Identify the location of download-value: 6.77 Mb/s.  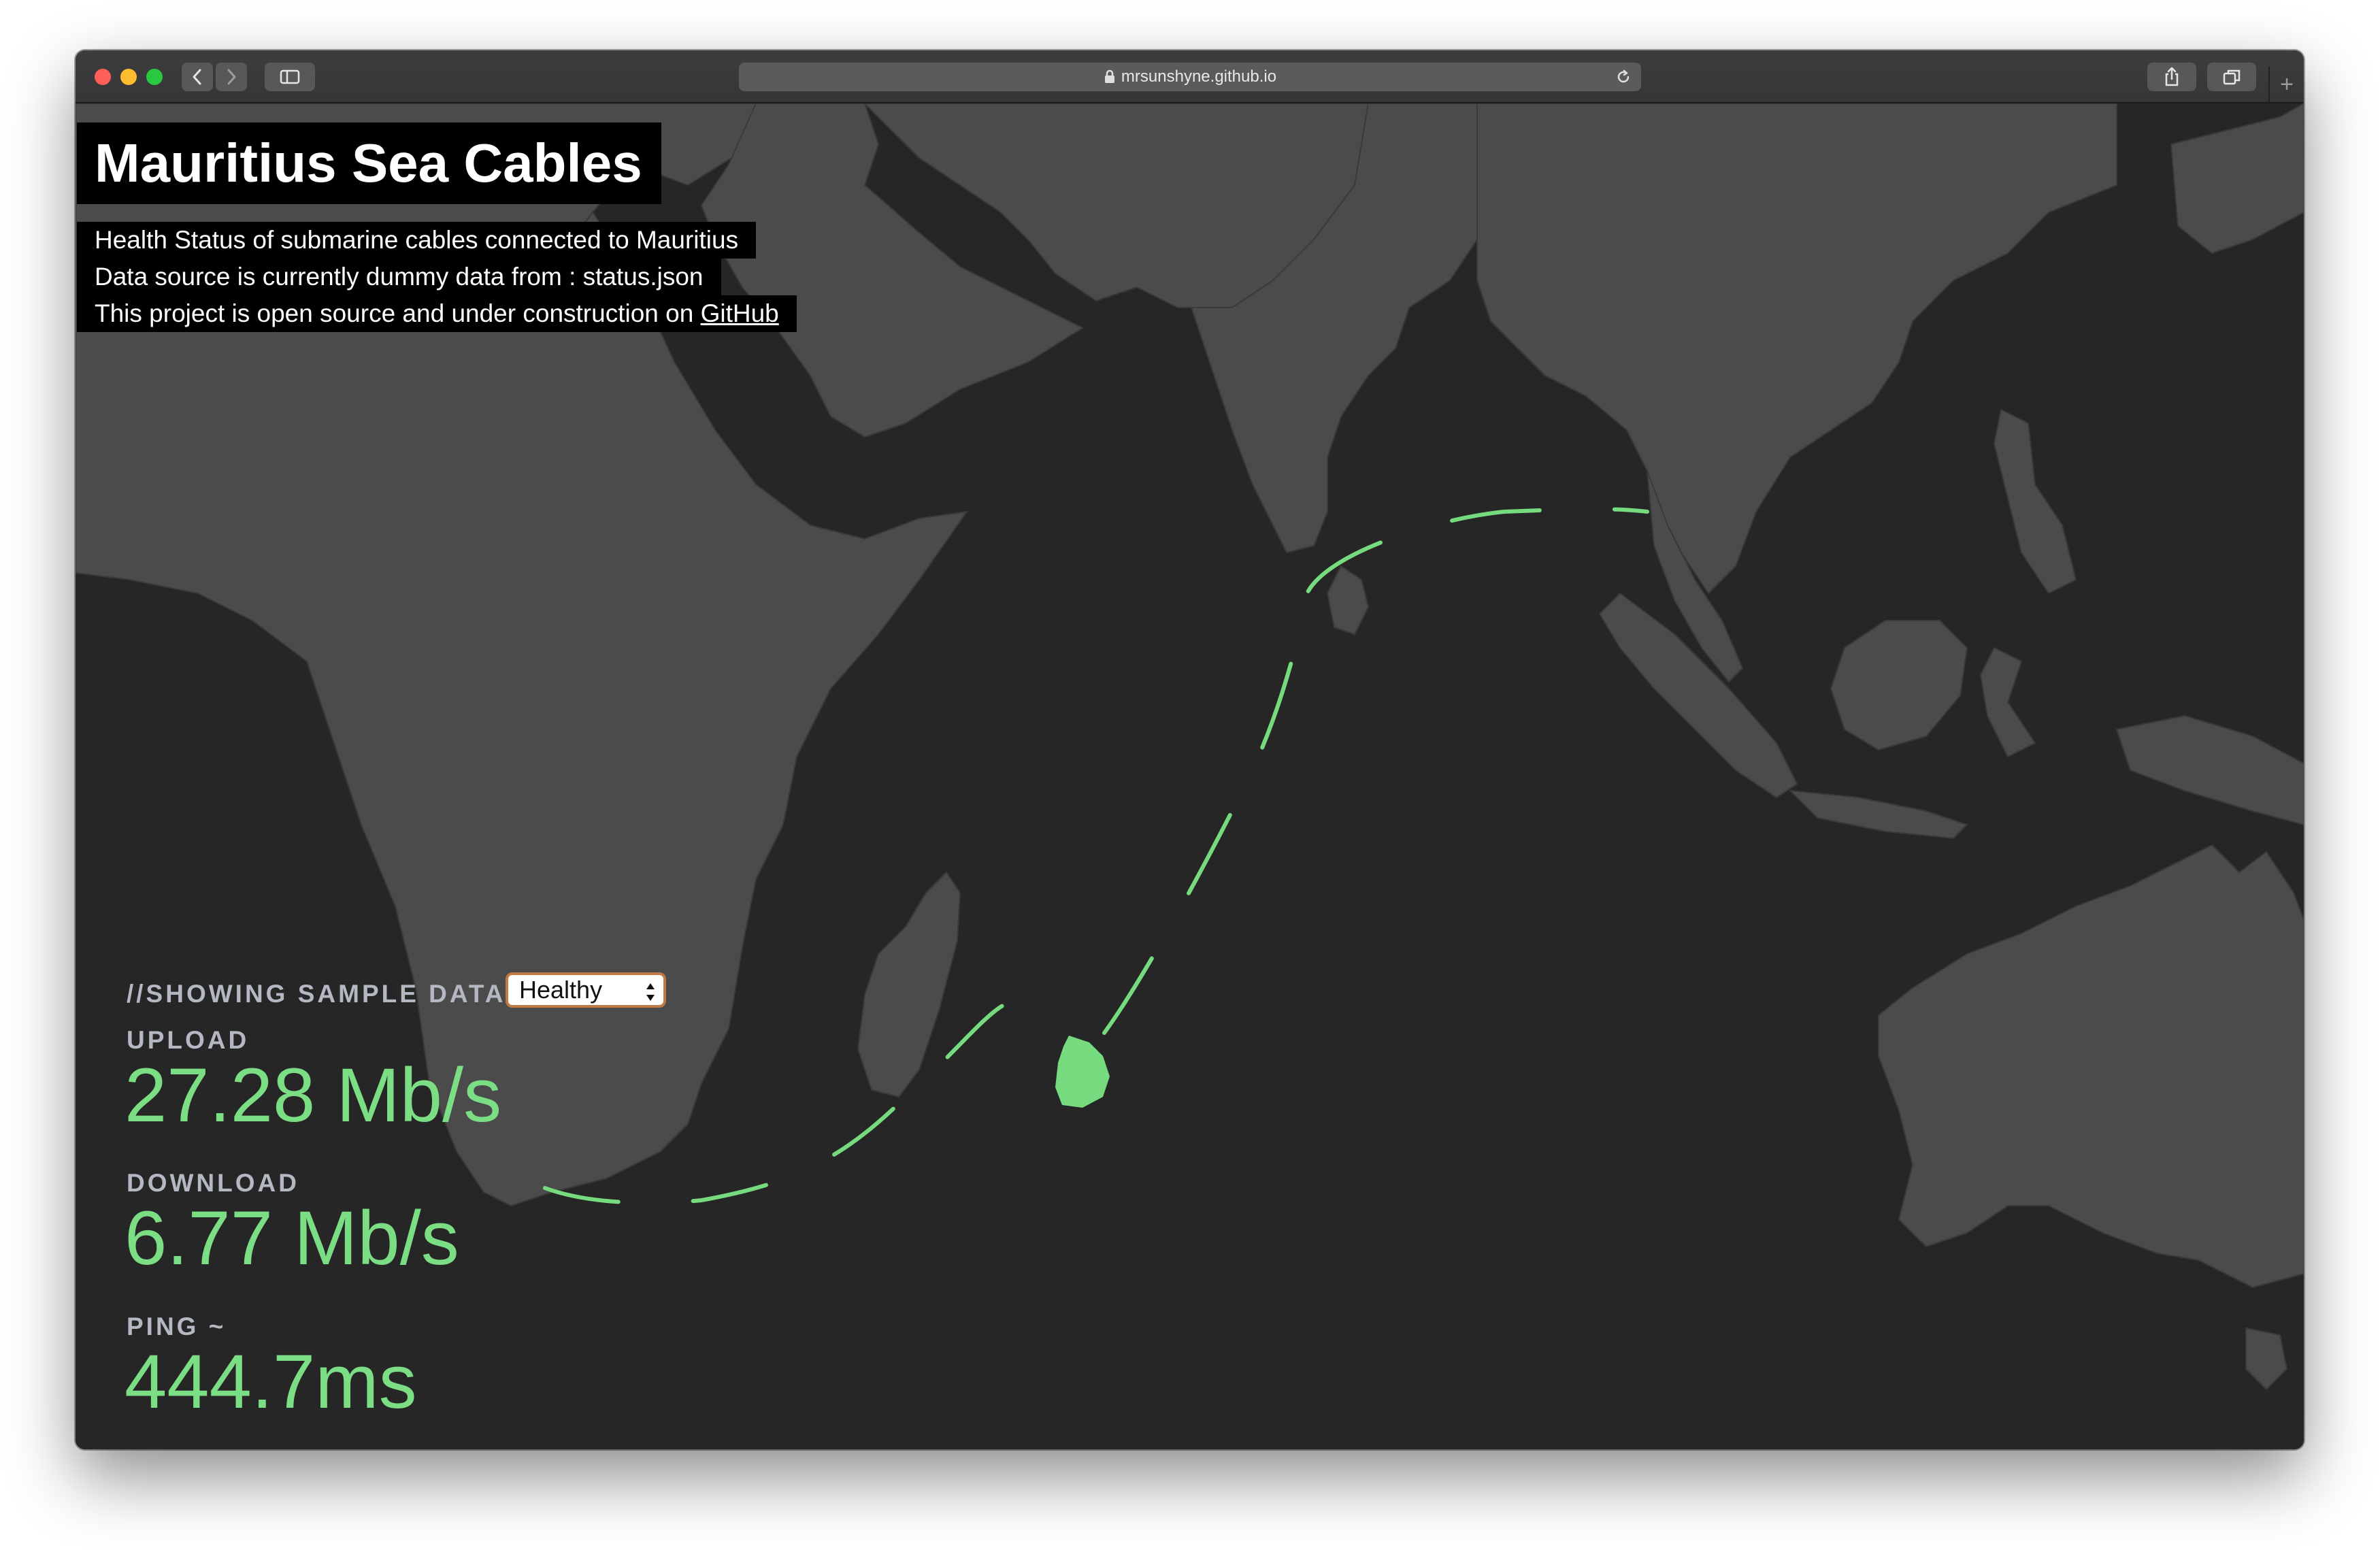
(292, 1238).